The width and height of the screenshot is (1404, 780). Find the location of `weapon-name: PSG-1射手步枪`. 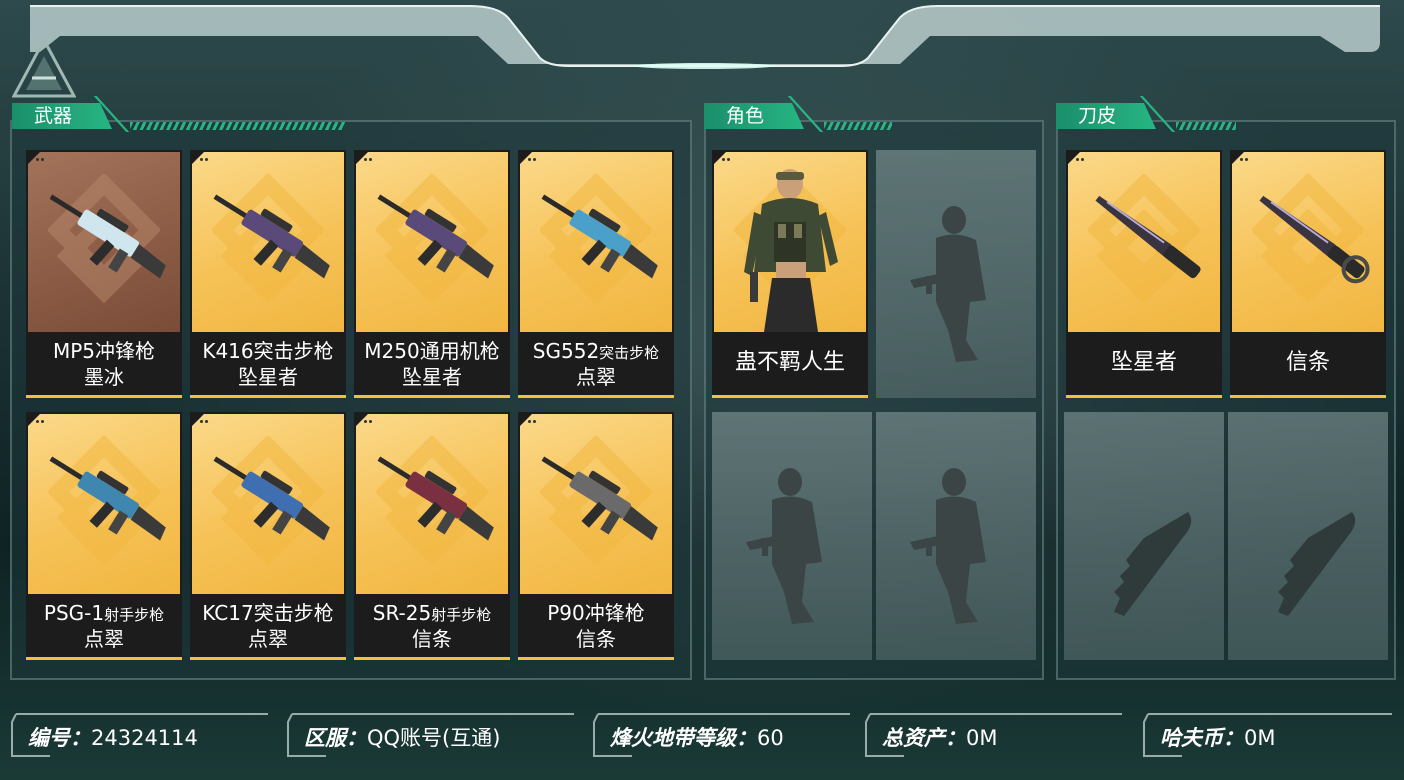

weapon-name: PSG-1射手步枪 is located at coordinates (104, 613).